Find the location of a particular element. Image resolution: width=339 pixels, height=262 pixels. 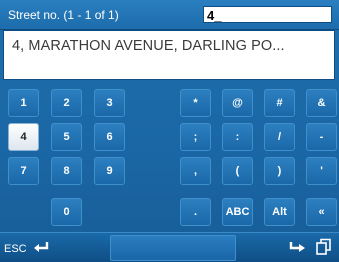

street-number-label: Street no. (1 - 1 of 1) is located at coordinates (63, 15).